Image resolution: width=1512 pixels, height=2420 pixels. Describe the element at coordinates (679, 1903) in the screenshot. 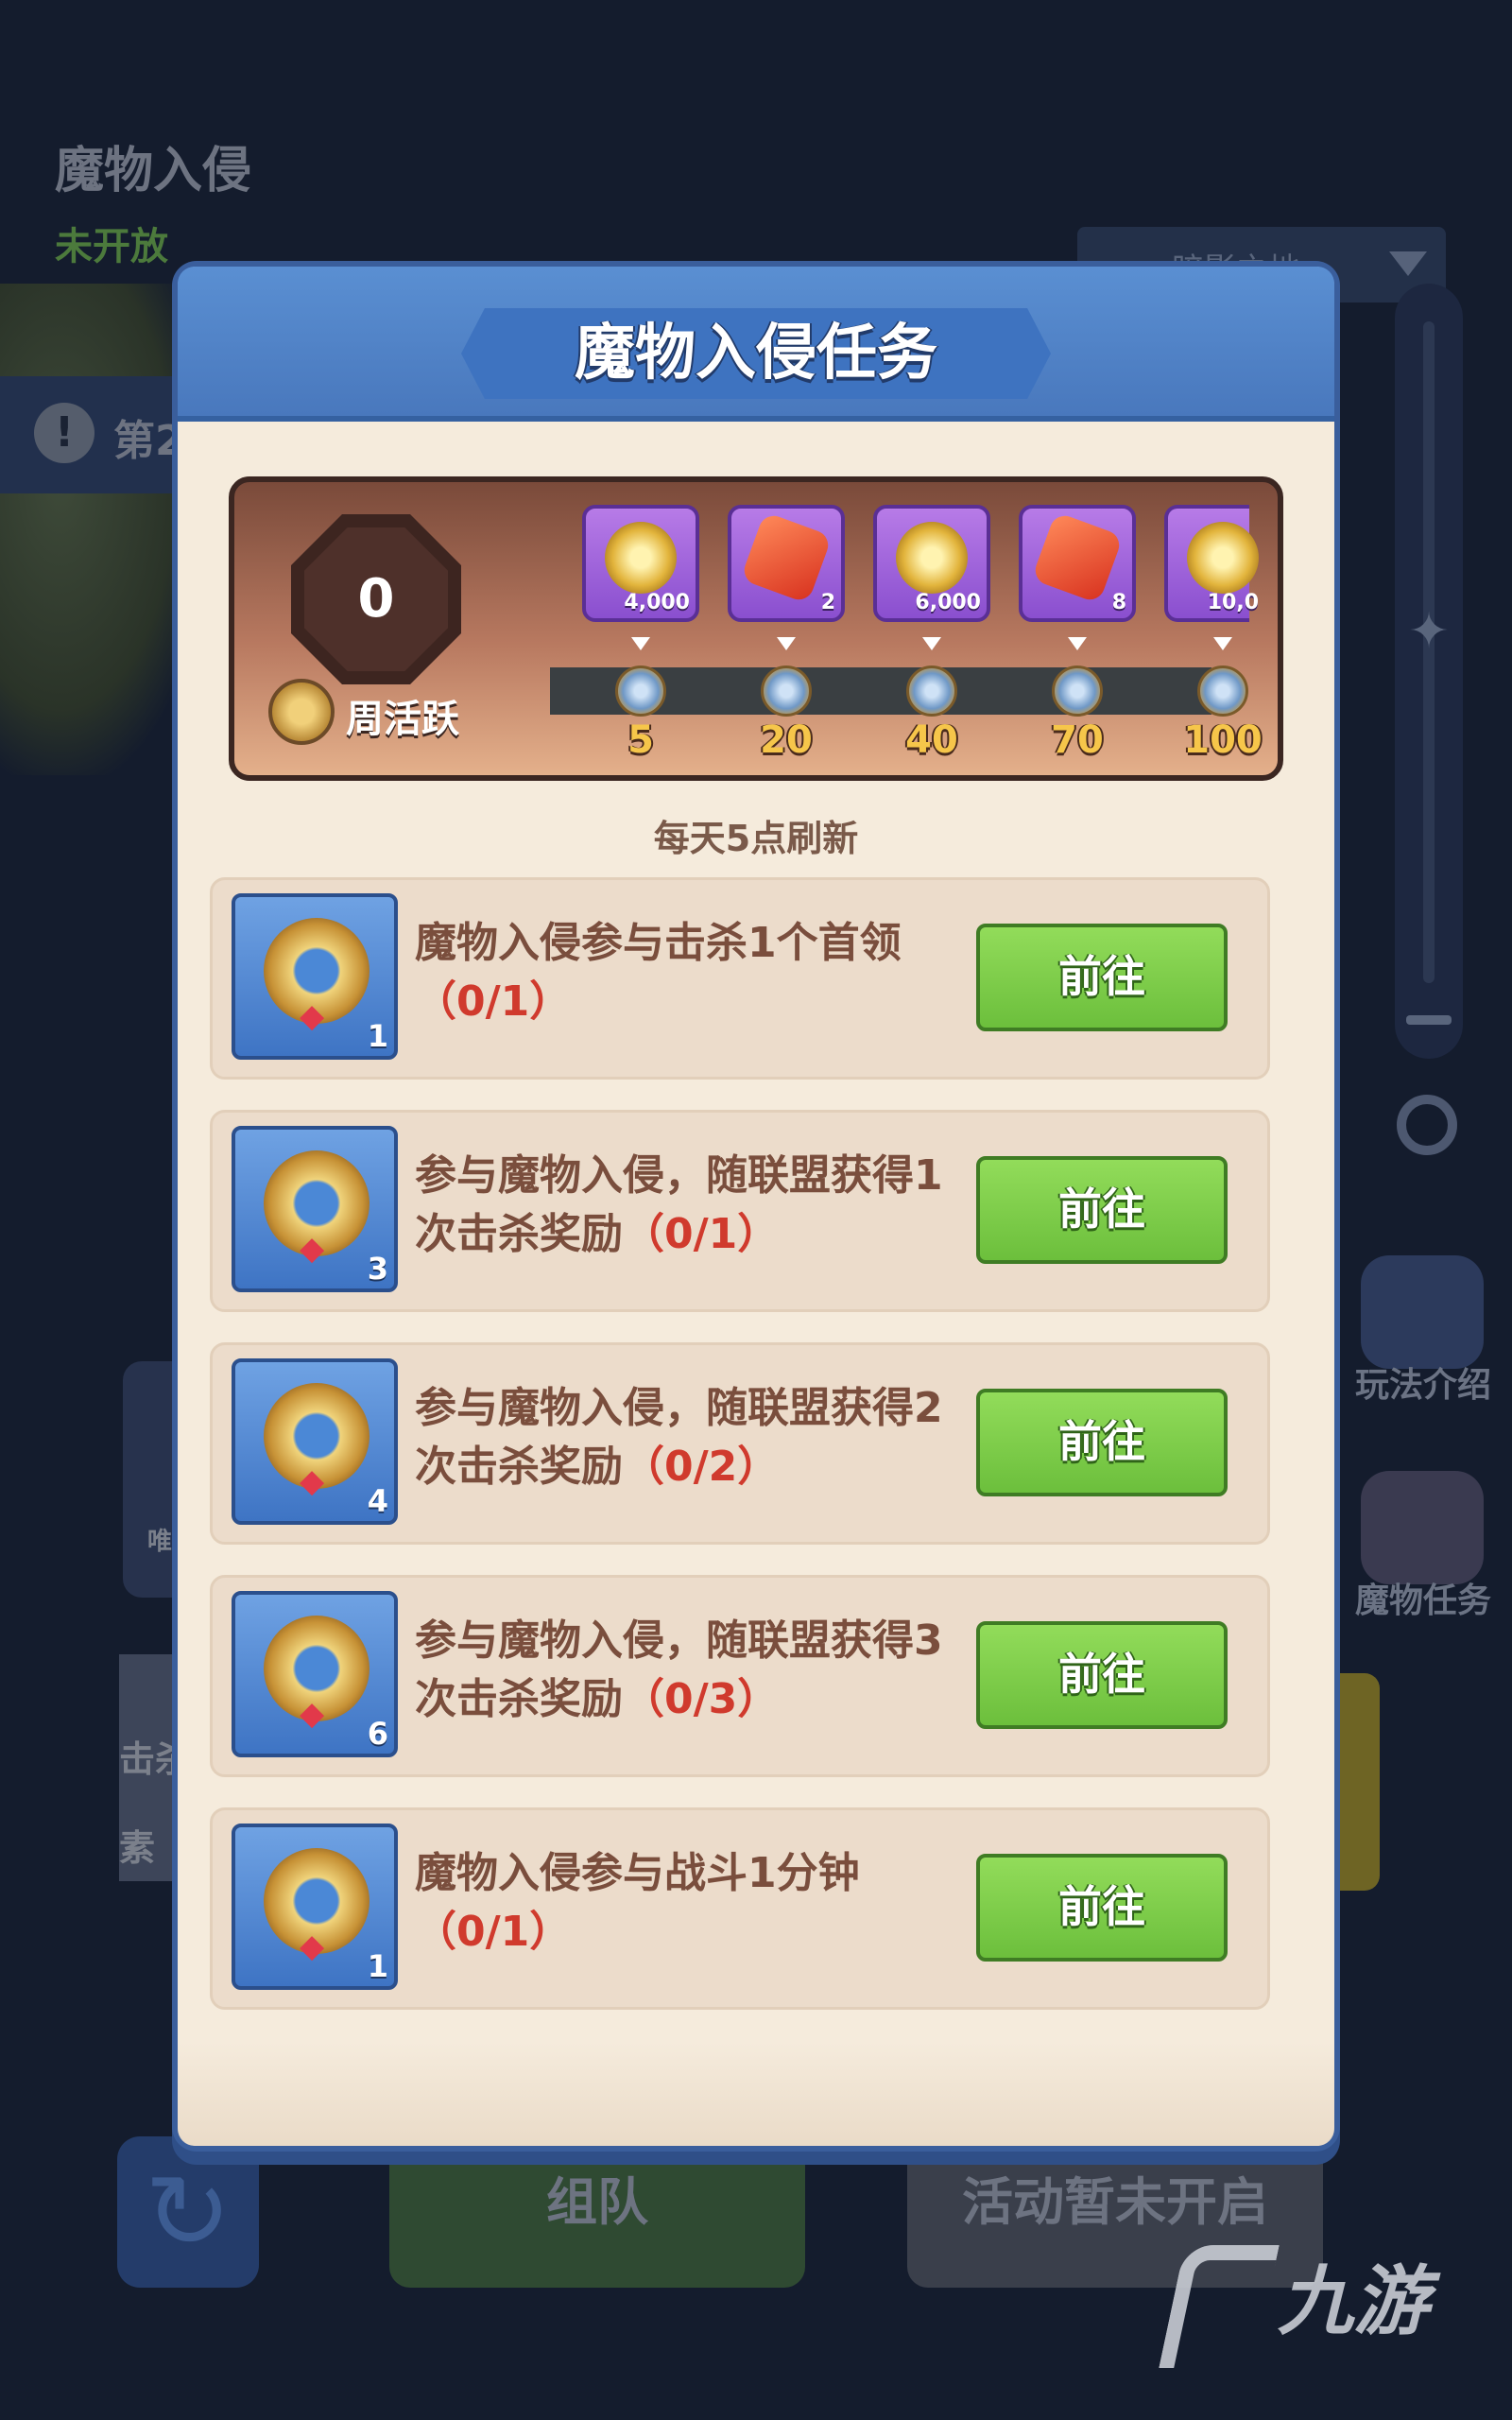

I see `task-description: 魔物入侵参与战斗1分钟 （0/1）` at that location.